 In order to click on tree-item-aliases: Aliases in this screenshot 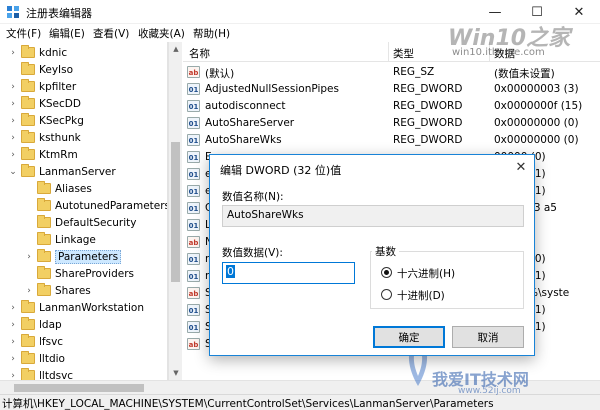, I will do `click(58, 188)`.